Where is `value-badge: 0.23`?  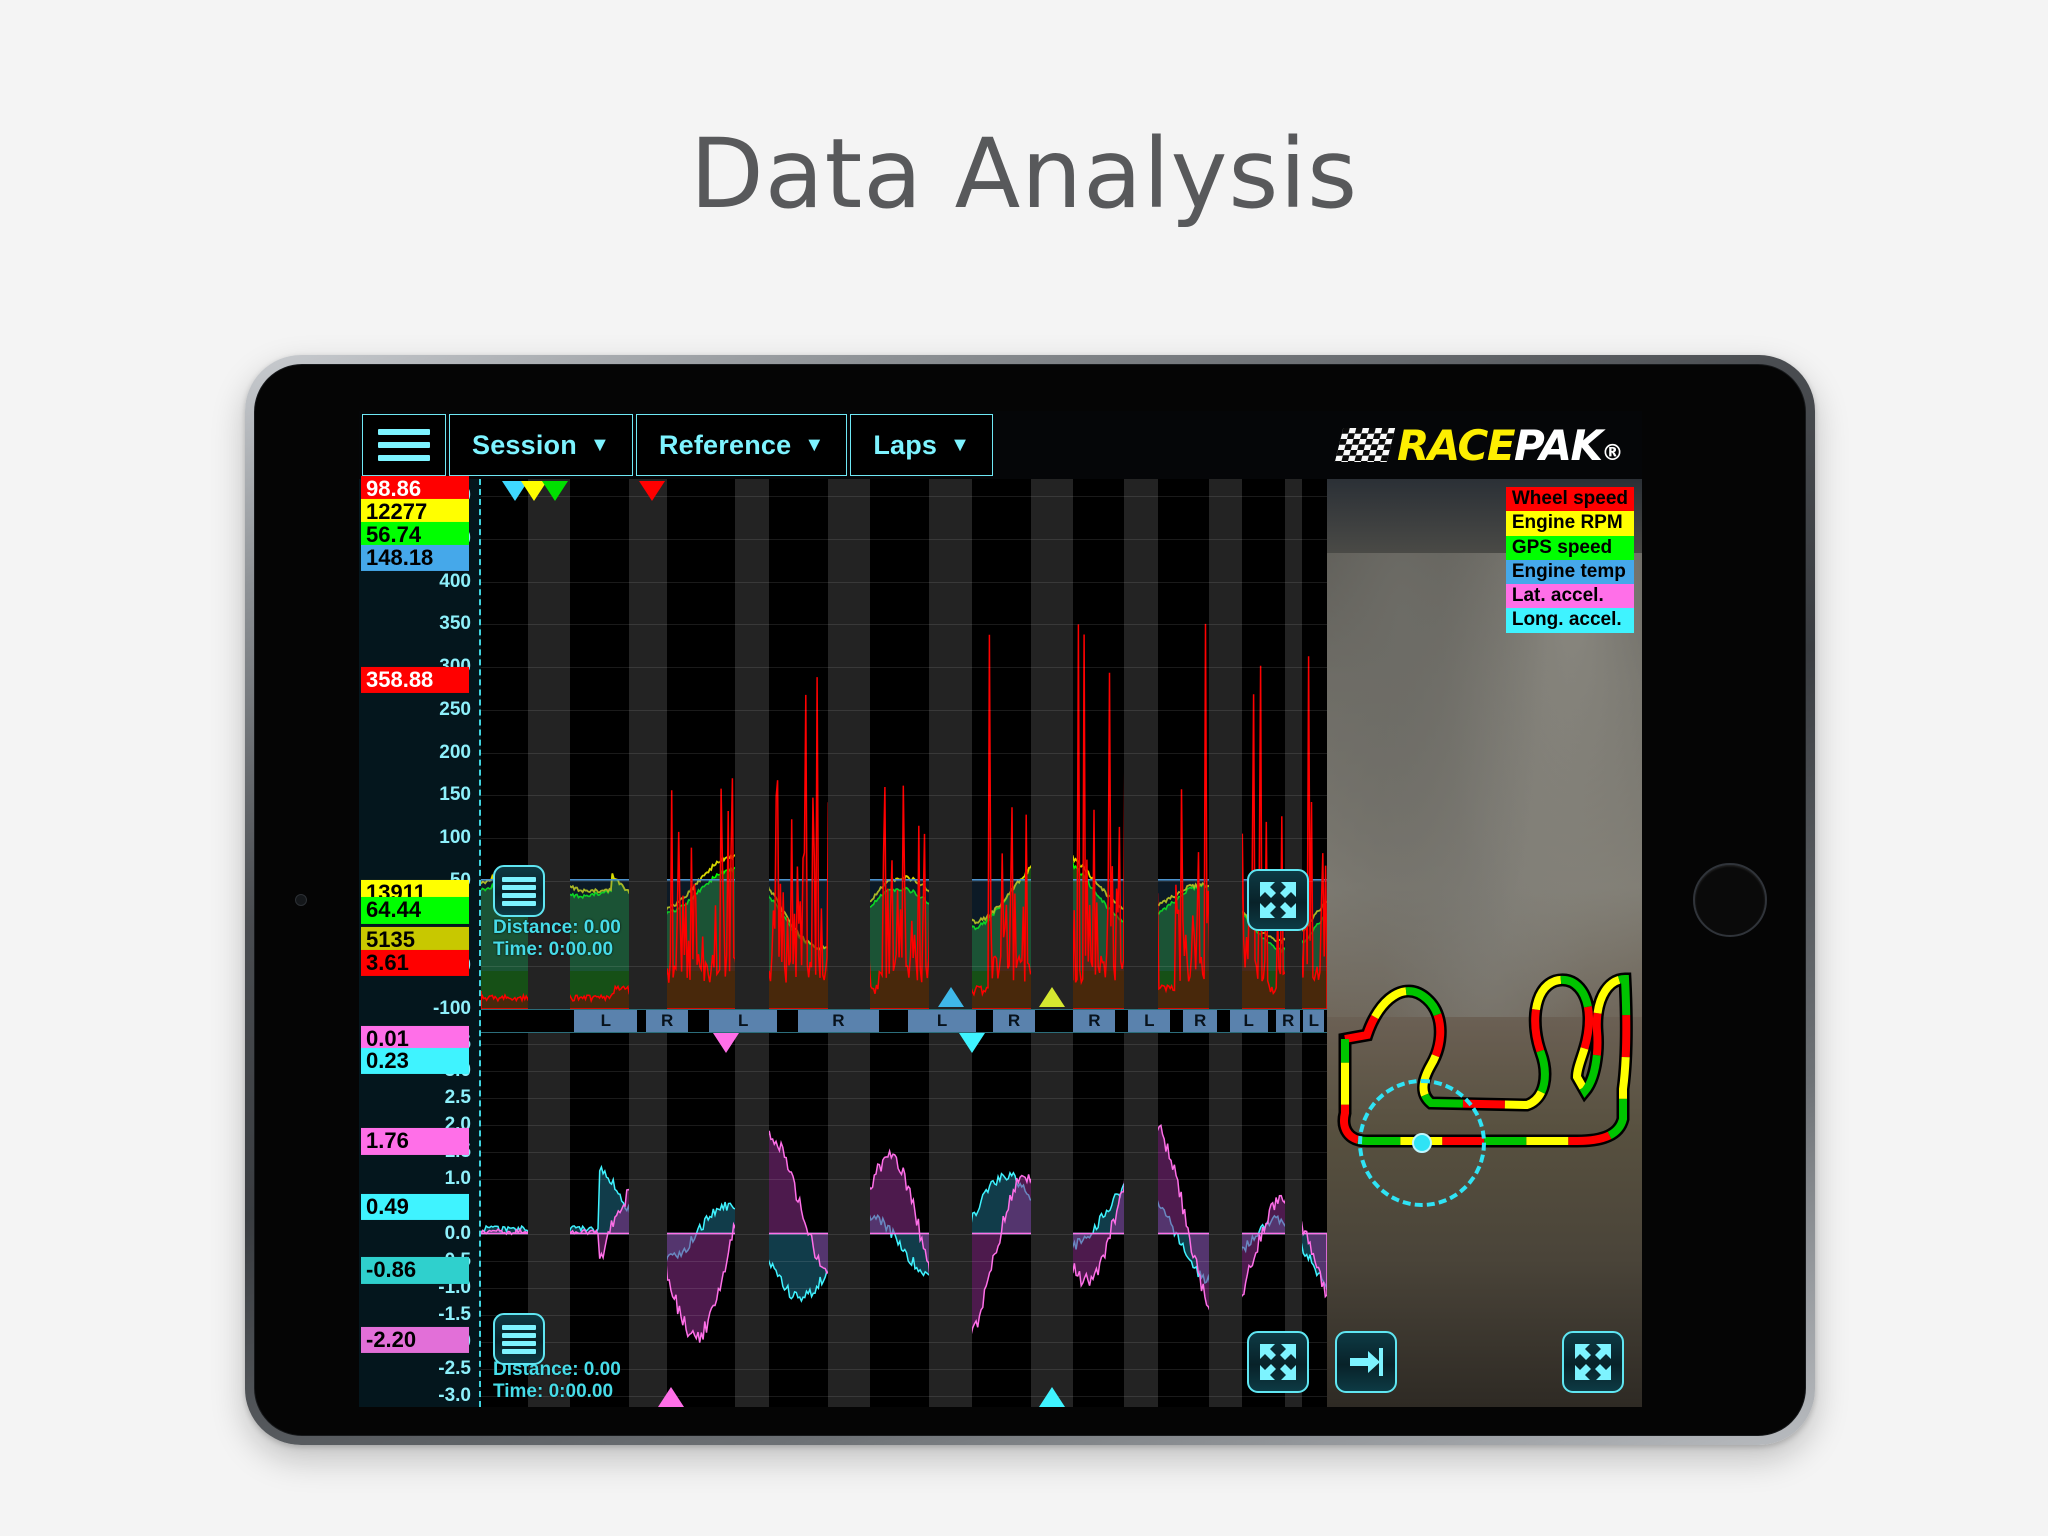 value-badge: 0.23 is located at coordinates (415, 1061).